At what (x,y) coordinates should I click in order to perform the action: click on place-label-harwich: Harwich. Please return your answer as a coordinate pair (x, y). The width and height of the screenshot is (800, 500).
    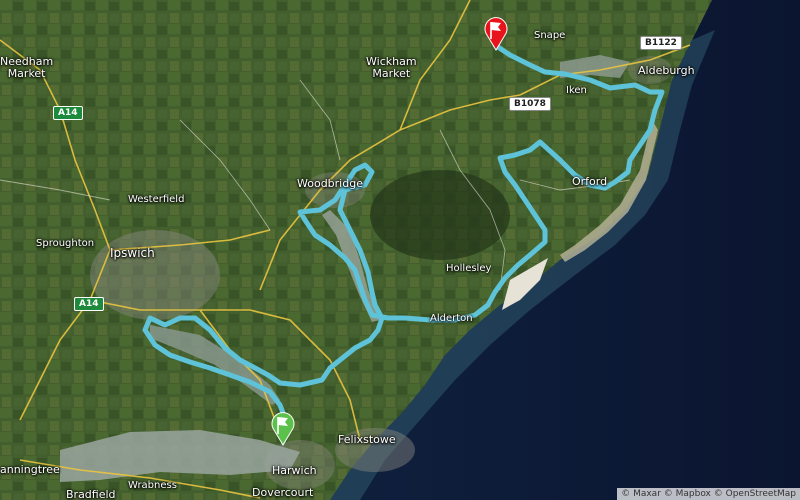
    Looking at the image, I should click on (294, 470).